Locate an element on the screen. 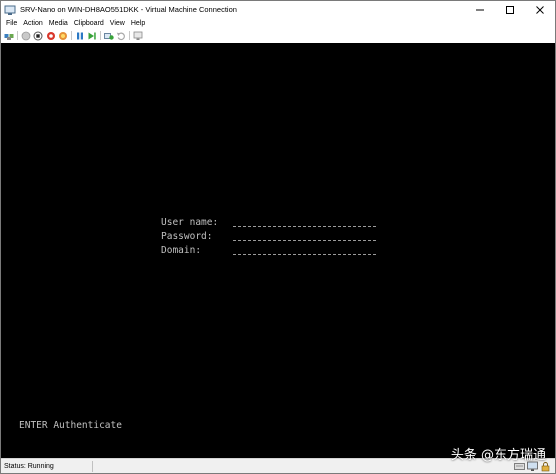 The height and width of the screenshot is (474, 556). username-row: User name: is located at coordinates (268, 223).